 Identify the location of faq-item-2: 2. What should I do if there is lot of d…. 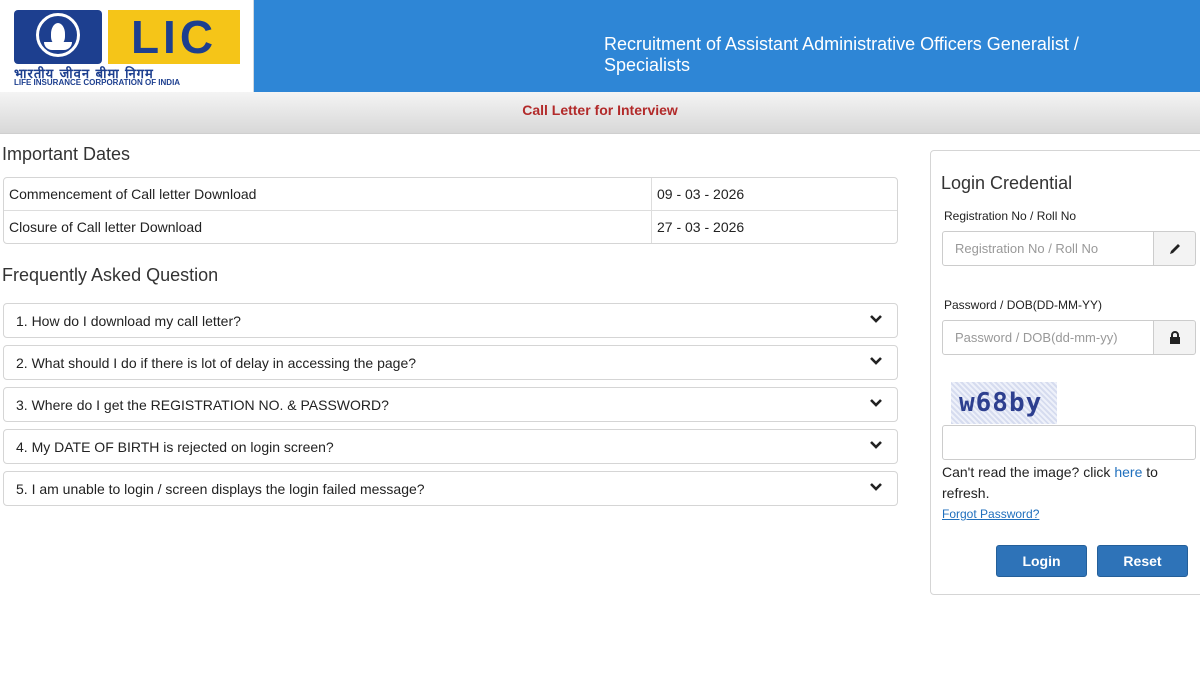
(450, 362).